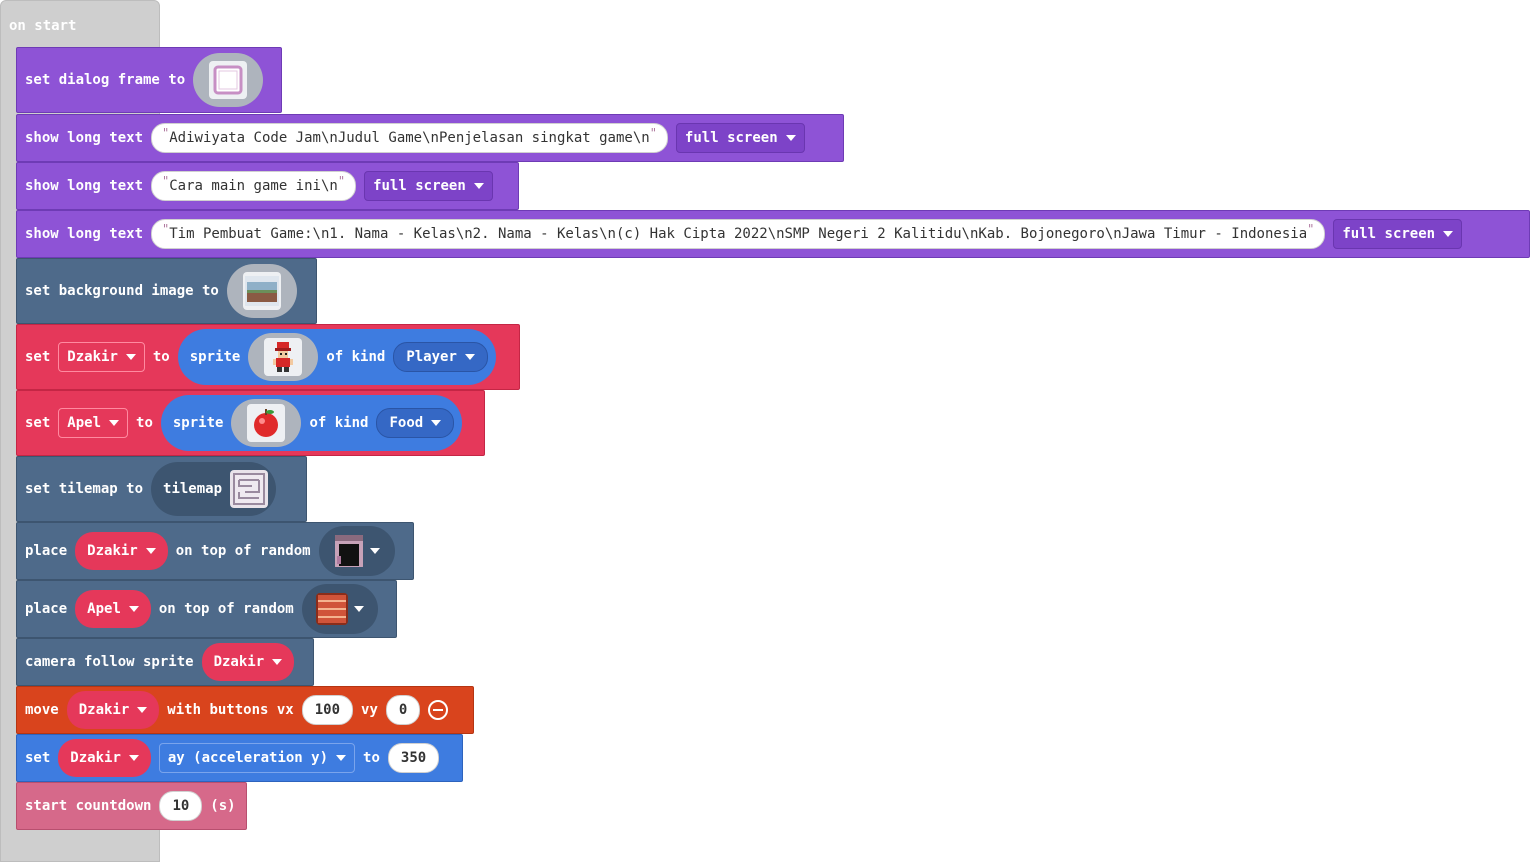 This screenshot has height=862, width=1530. Describe the element at coordinates (249, 489) in the screenshot. I see `maze-tilemap-icon` at that location.